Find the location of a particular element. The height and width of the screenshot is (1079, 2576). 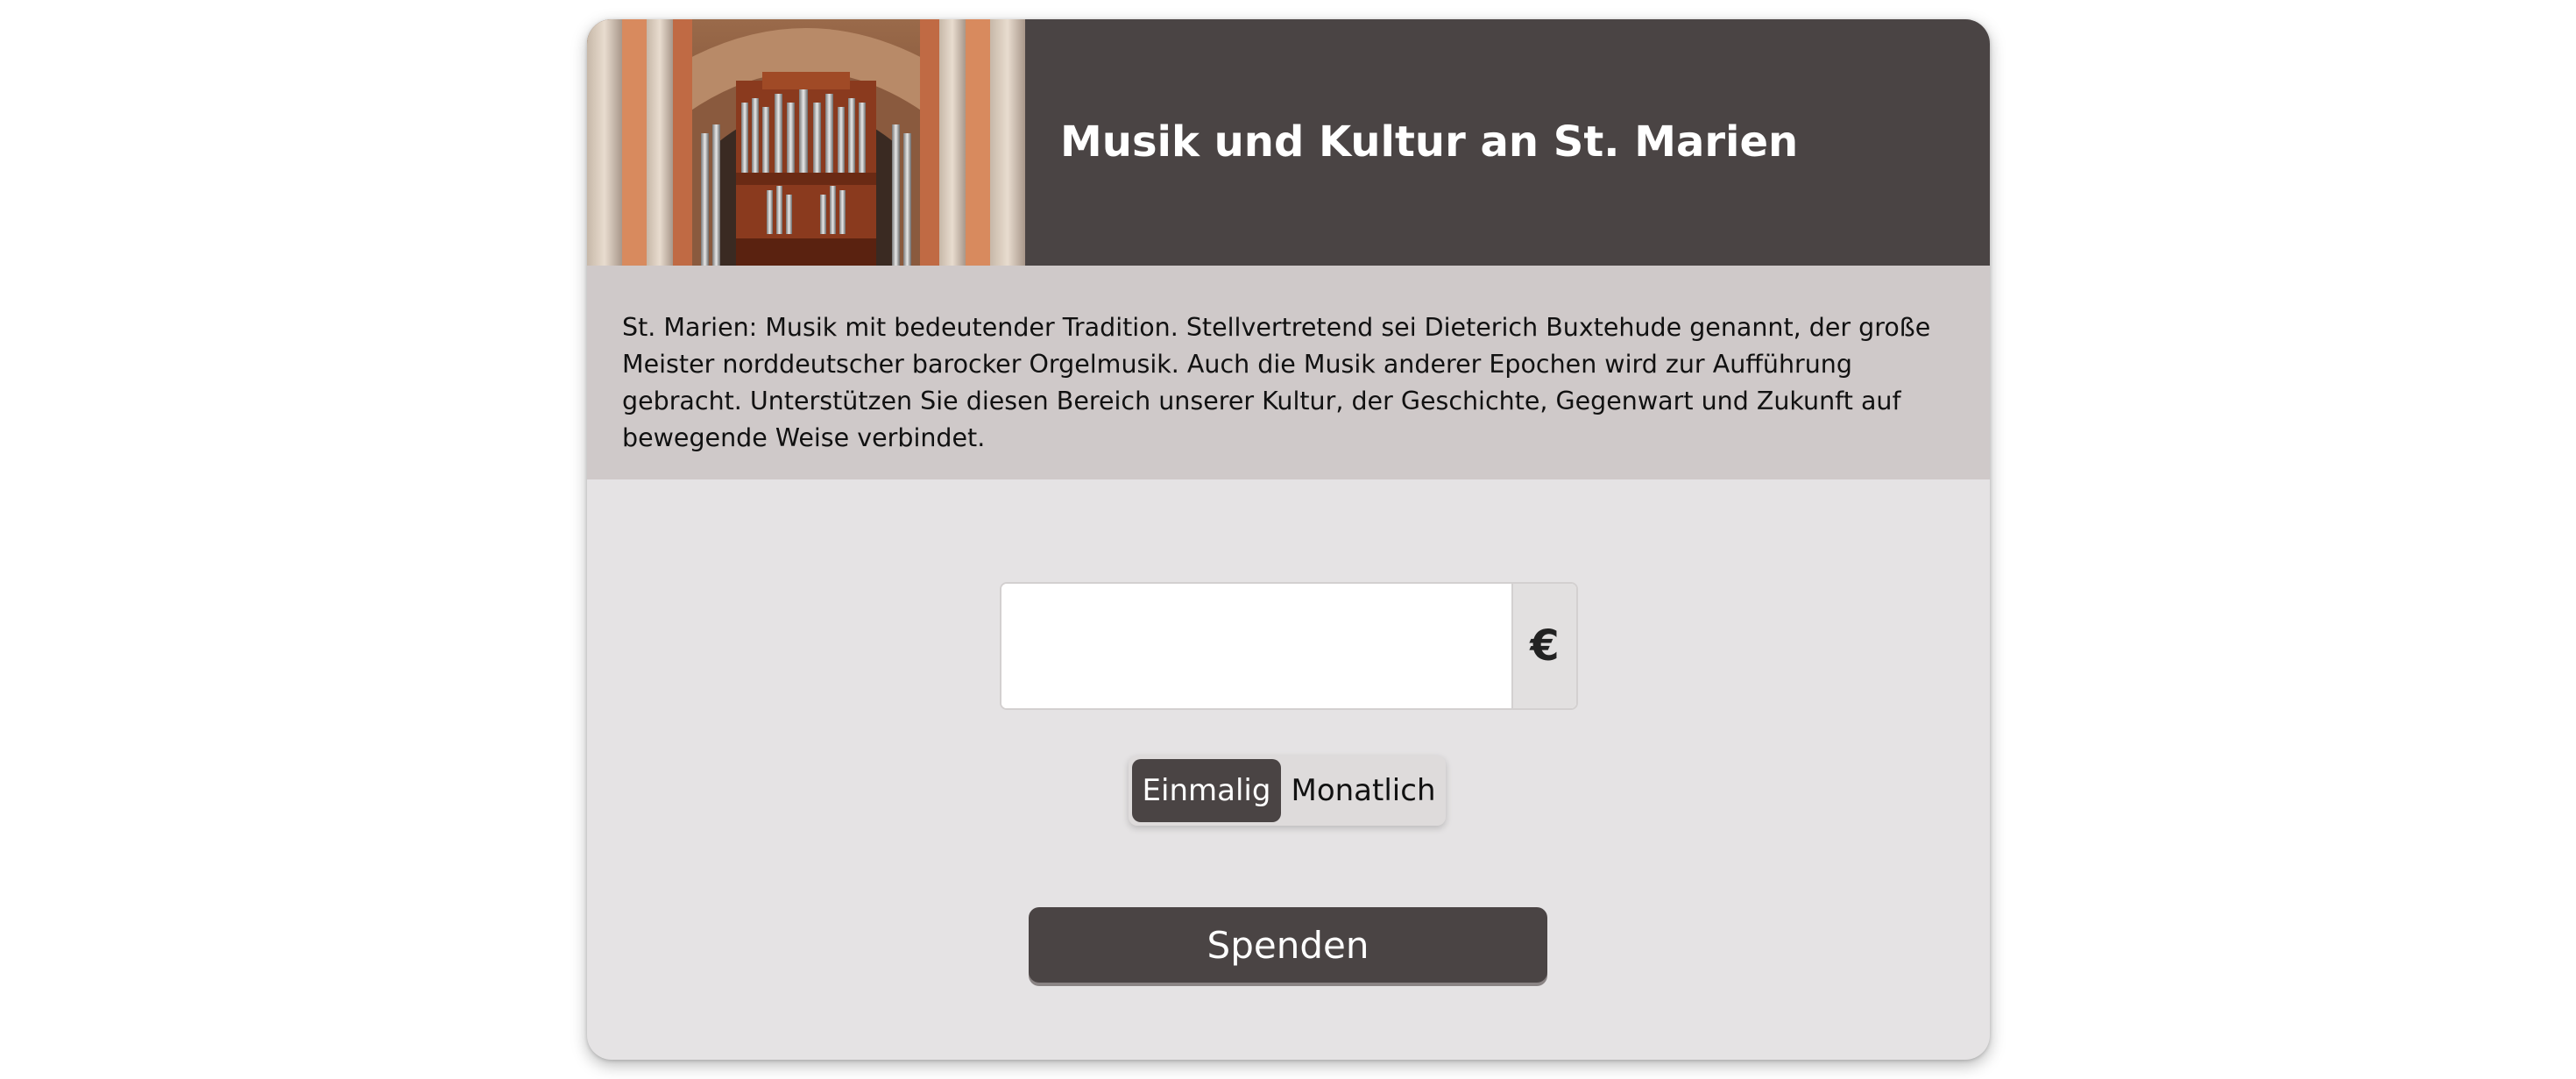

donation-amount-input is located at coordinates (1256, 646).